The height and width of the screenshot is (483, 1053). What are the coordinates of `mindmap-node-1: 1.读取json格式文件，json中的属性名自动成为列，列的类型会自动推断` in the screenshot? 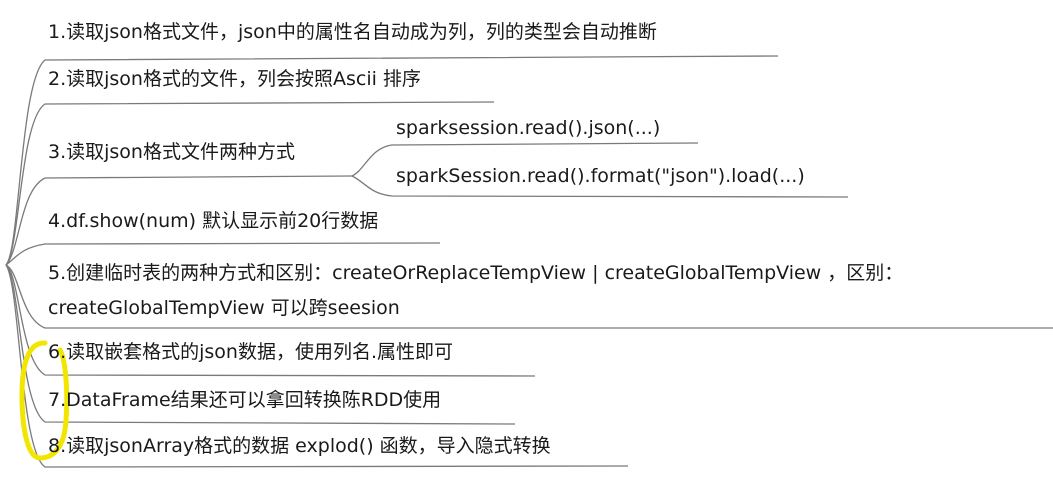 It's located at (352, 32).